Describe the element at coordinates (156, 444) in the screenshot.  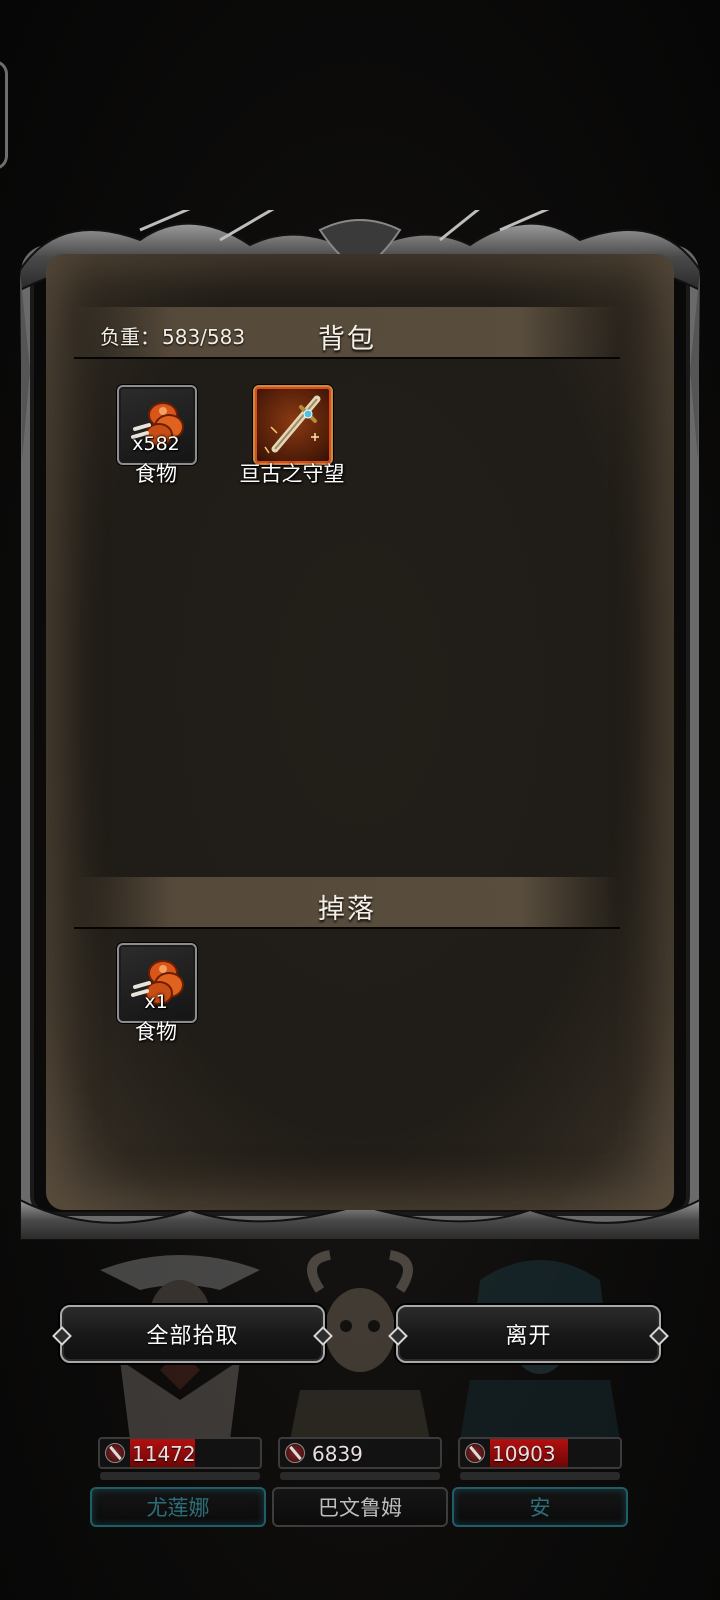
I see `item-quantity: x582` at that location.